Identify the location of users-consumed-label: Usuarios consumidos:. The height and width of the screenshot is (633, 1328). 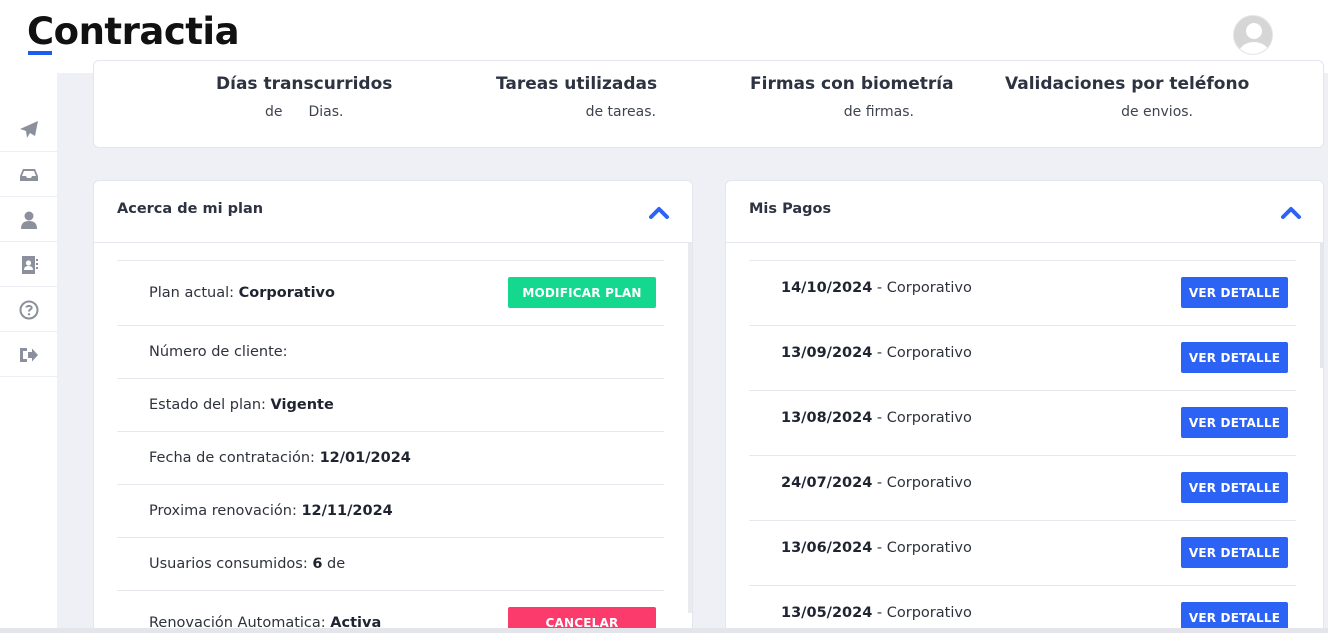
(231, 564).